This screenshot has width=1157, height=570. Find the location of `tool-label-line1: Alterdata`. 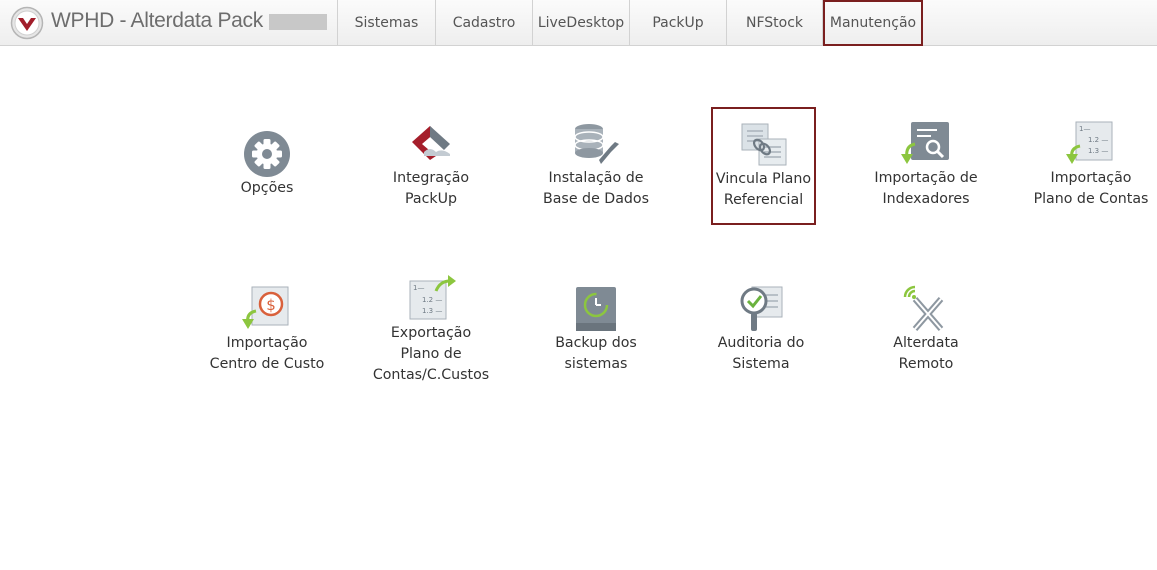

tool-label-line1: Alterdata is located at coordinates (926, 343).